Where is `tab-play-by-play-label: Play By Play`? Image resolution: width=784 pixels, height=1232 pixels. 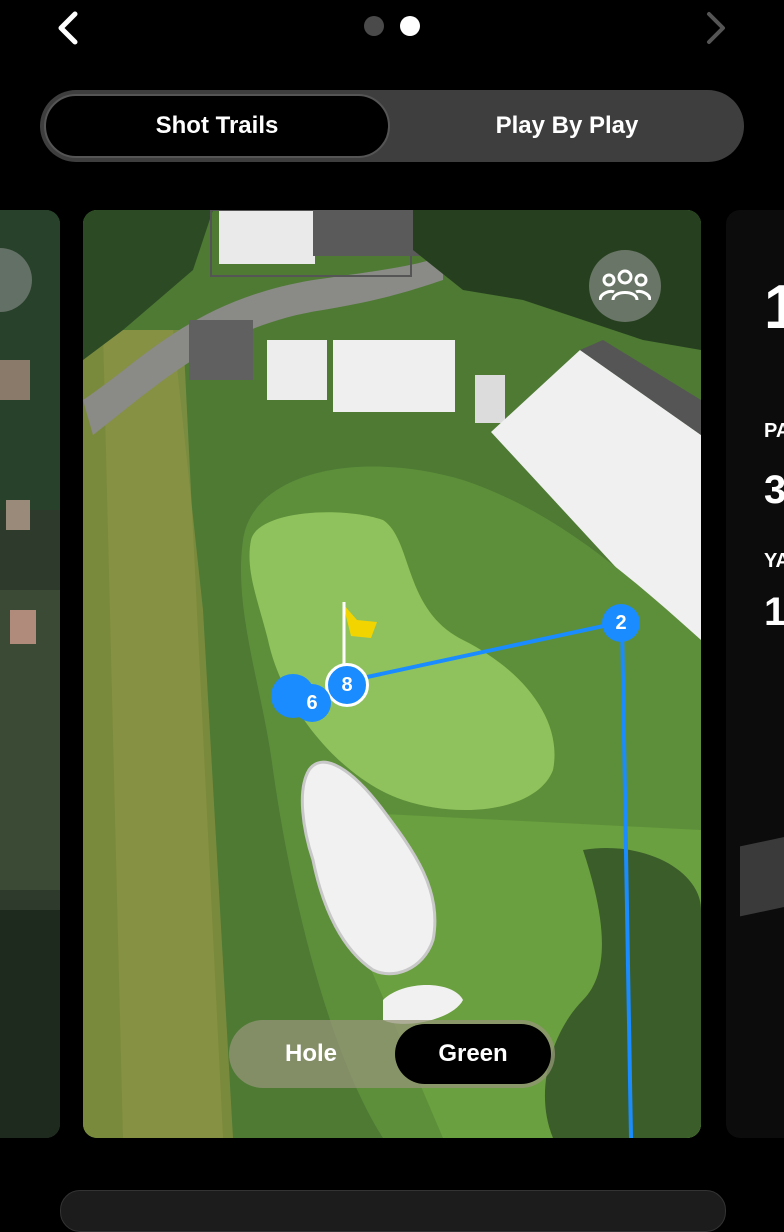
tab-play-by-play-label: Play By Play is located at coordinates (567, 125).